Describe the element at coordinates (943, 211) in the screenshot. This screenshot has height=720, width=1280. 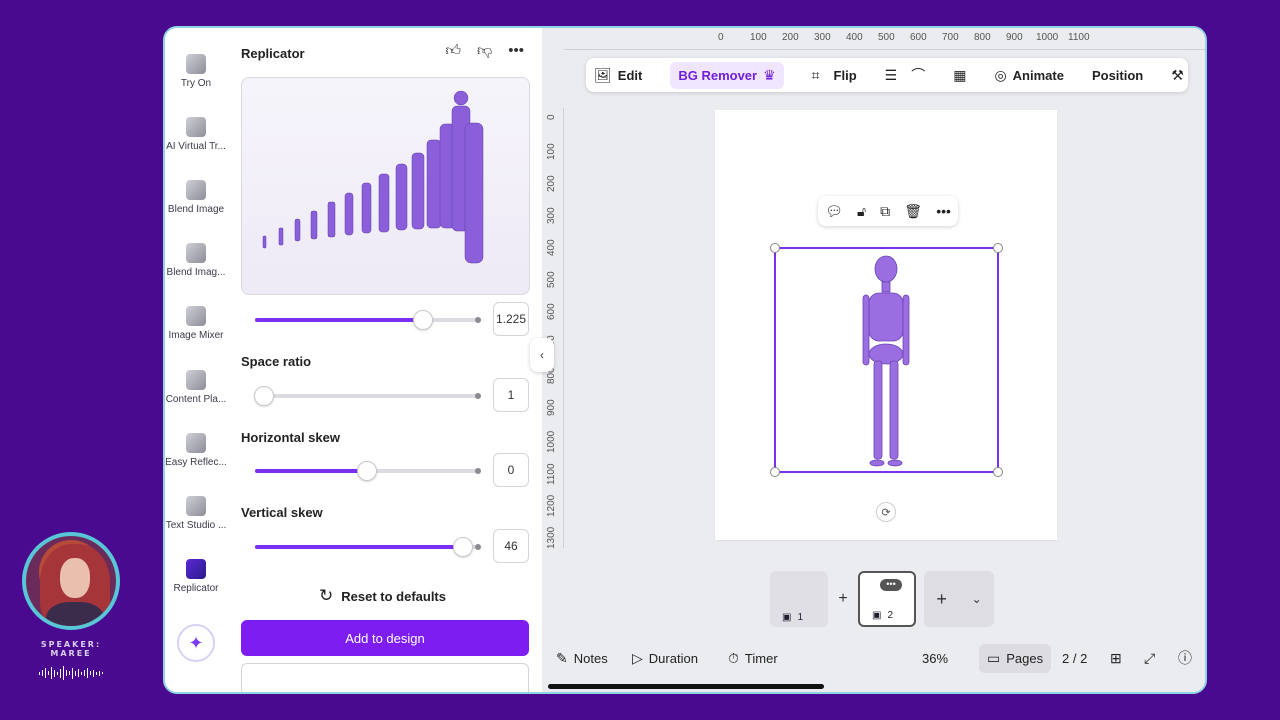
I see `more-icon: •••` at that location.